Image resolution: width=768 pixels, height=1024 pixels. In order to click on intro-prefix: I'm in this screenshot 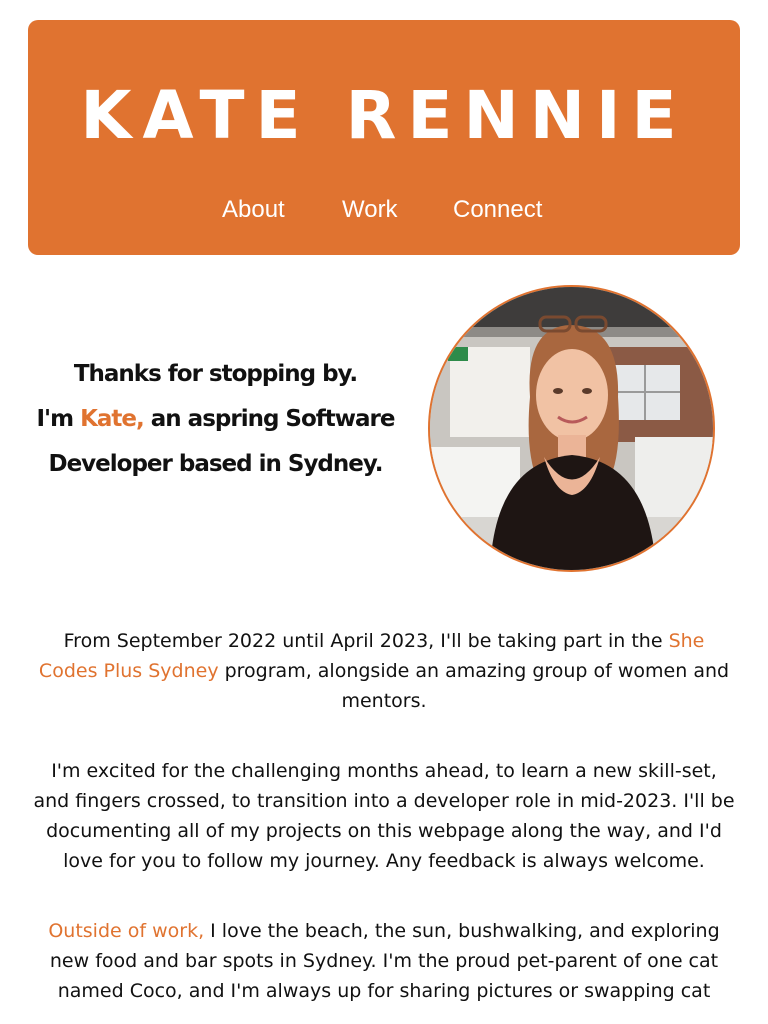, I will do `click(58, 419)`.